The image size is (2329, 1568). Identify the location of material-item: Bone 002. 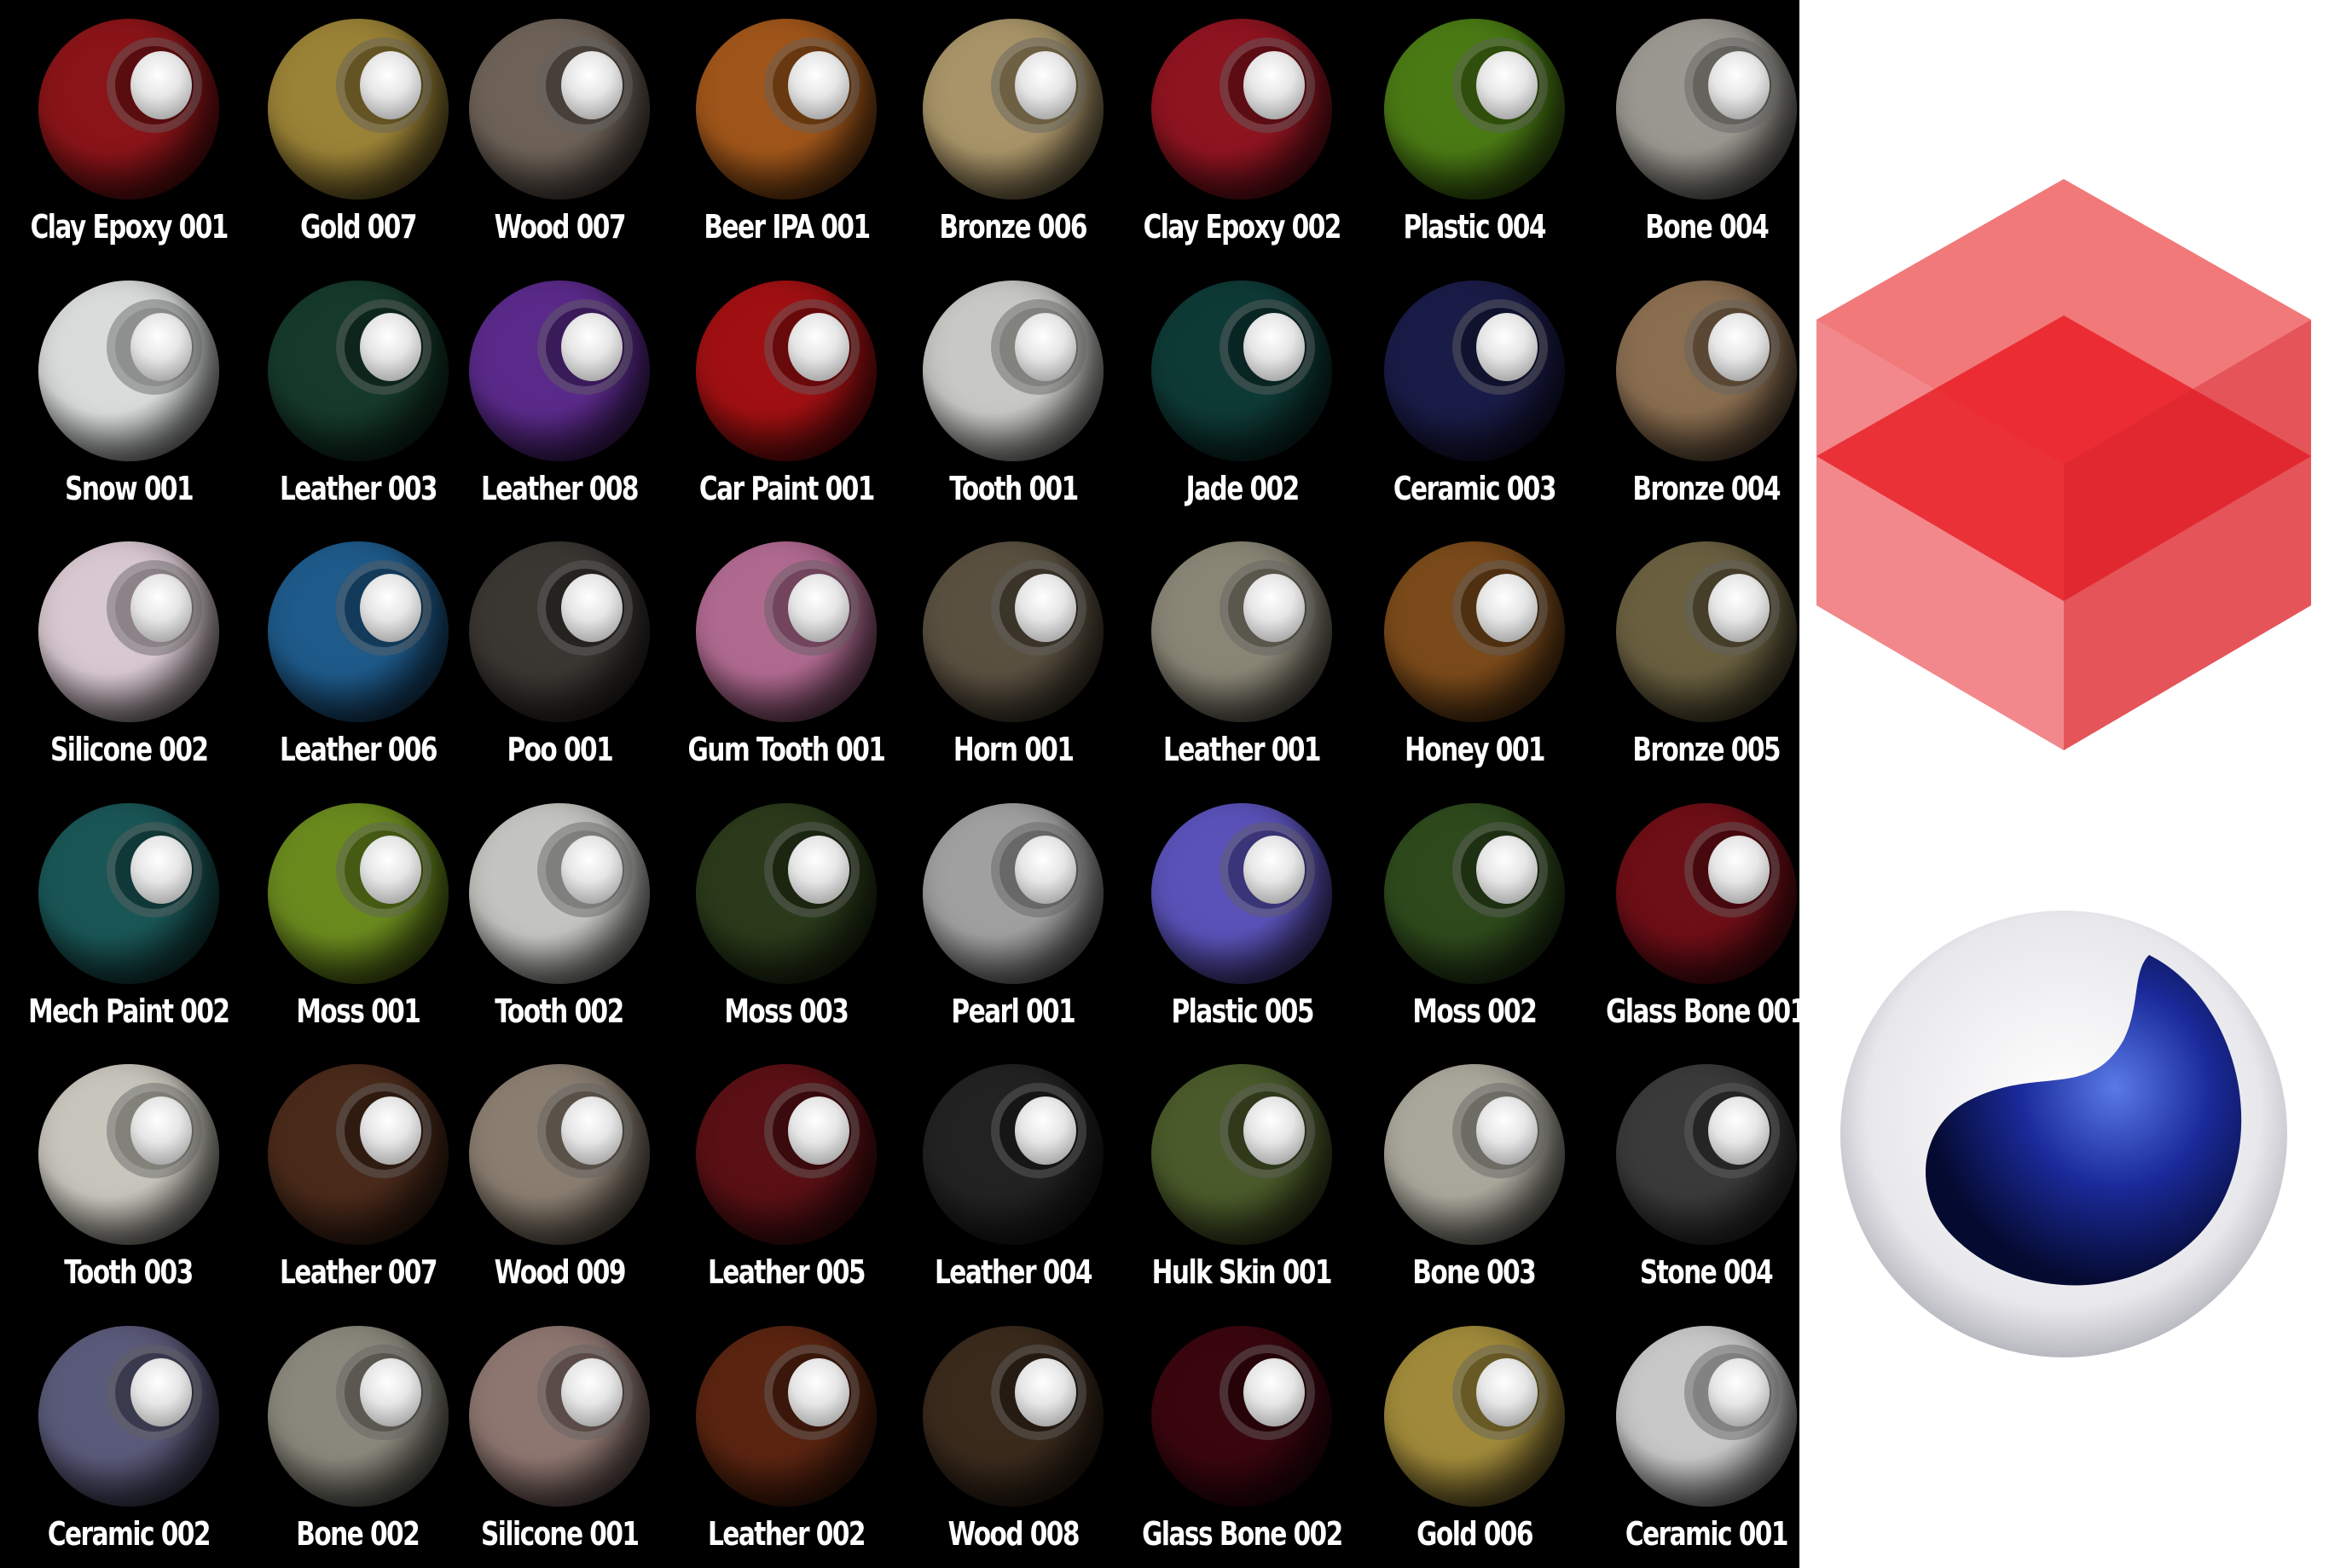
(358, 1437).